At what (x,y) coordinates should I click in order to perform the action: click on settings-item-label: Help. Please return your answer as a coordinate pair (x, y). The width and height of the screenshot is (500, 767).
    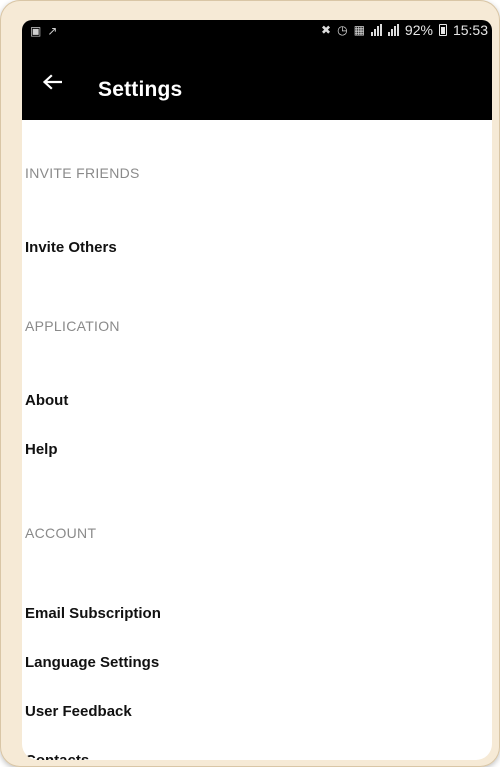
    Looking at the image, I should click on (41, 449).